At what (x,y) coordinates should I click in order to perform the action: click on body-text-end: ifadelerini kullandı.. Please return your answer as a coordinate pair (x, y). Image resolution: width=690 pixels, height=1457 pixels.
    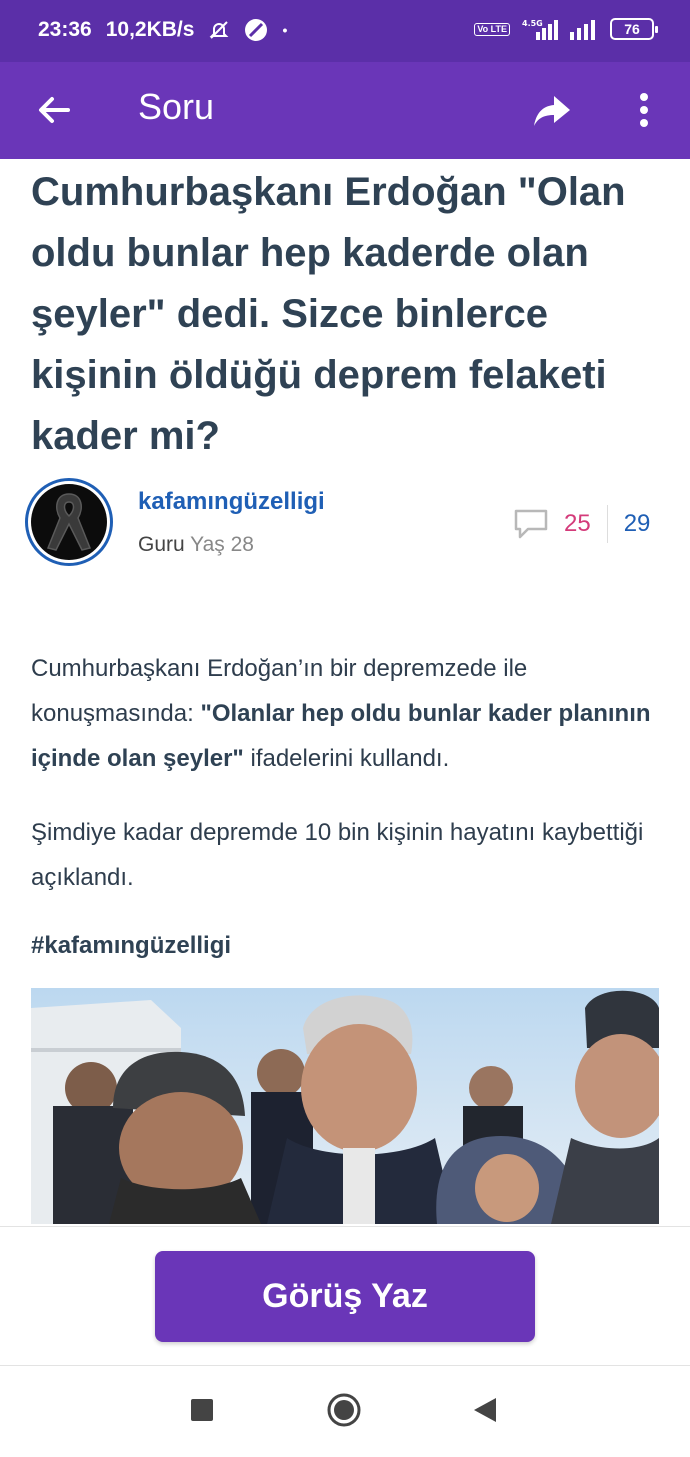
    Looking at the image, I should click on (346, 758).